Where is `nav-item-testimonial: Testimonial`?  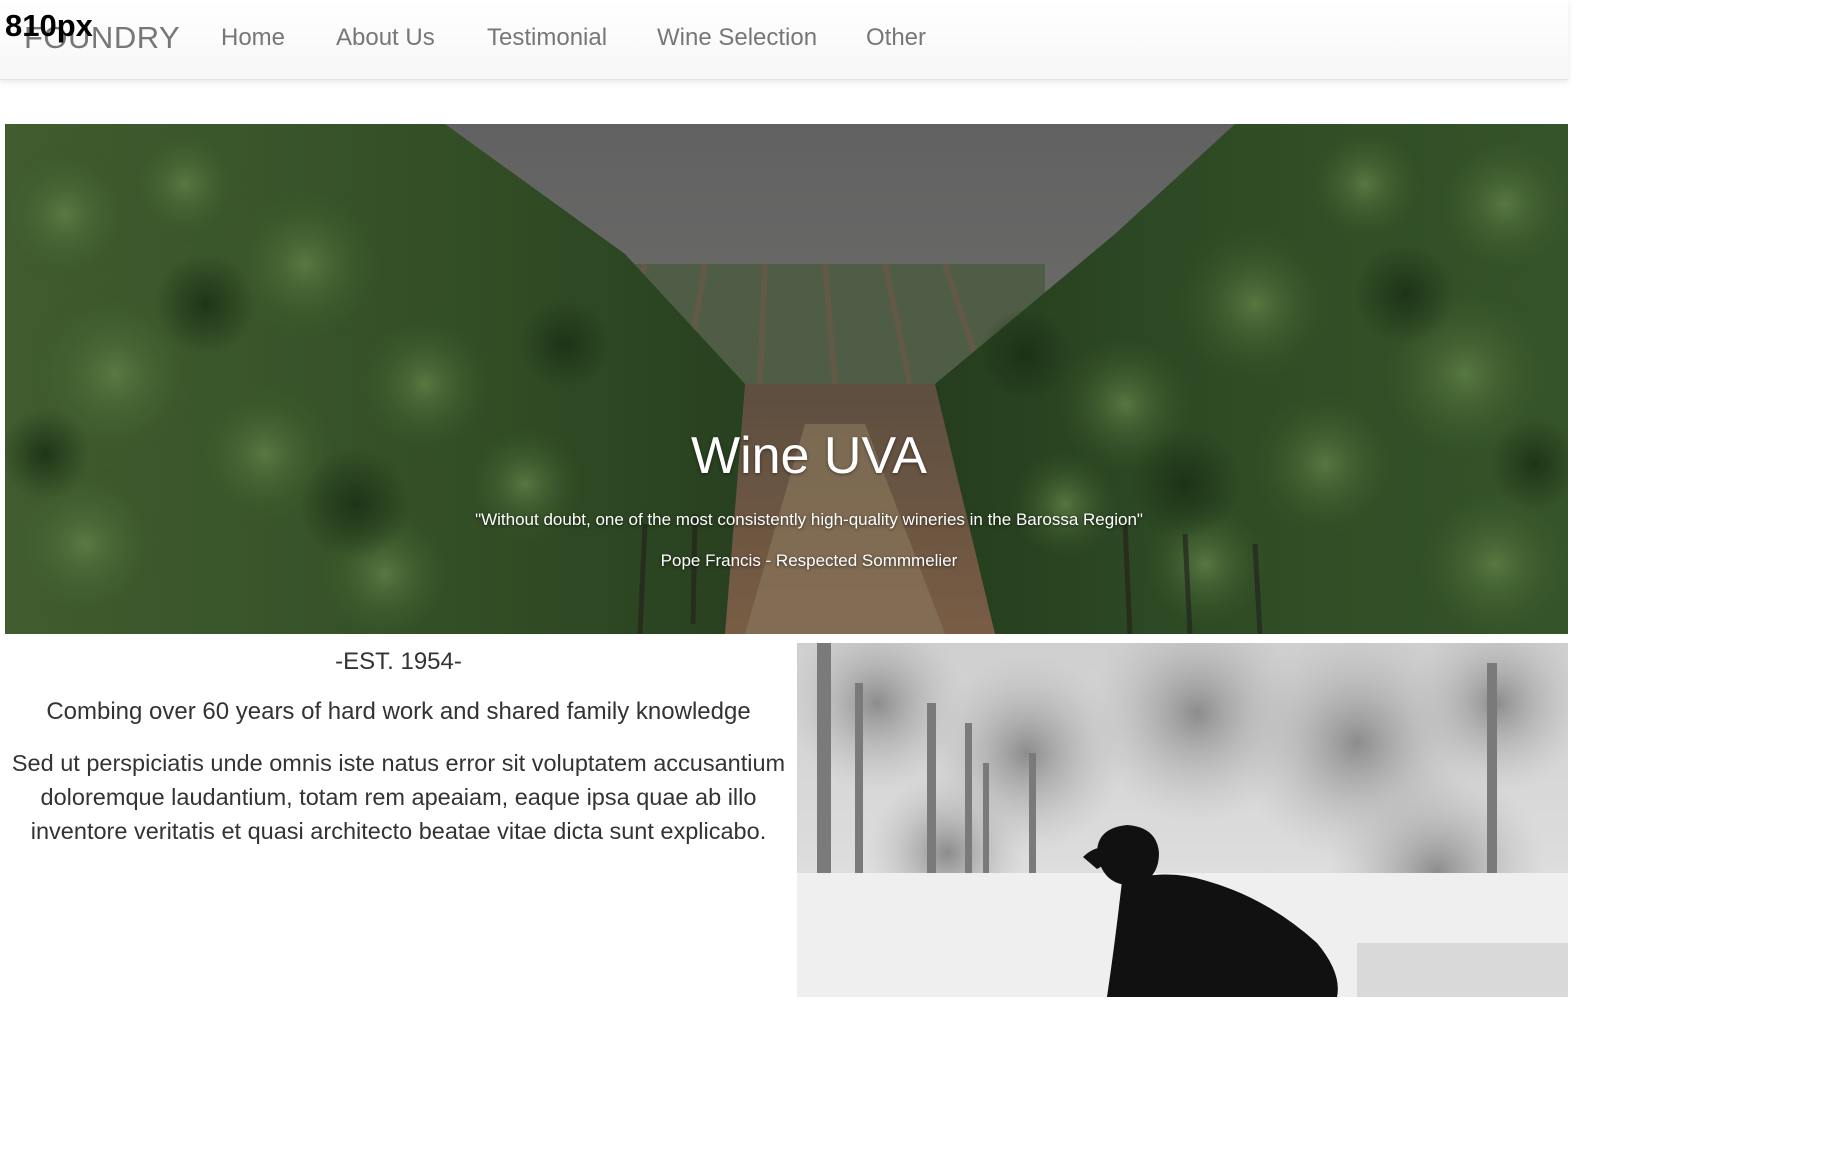
nav-item-testimonial: Testimonial is located at coordinates (547, 38).